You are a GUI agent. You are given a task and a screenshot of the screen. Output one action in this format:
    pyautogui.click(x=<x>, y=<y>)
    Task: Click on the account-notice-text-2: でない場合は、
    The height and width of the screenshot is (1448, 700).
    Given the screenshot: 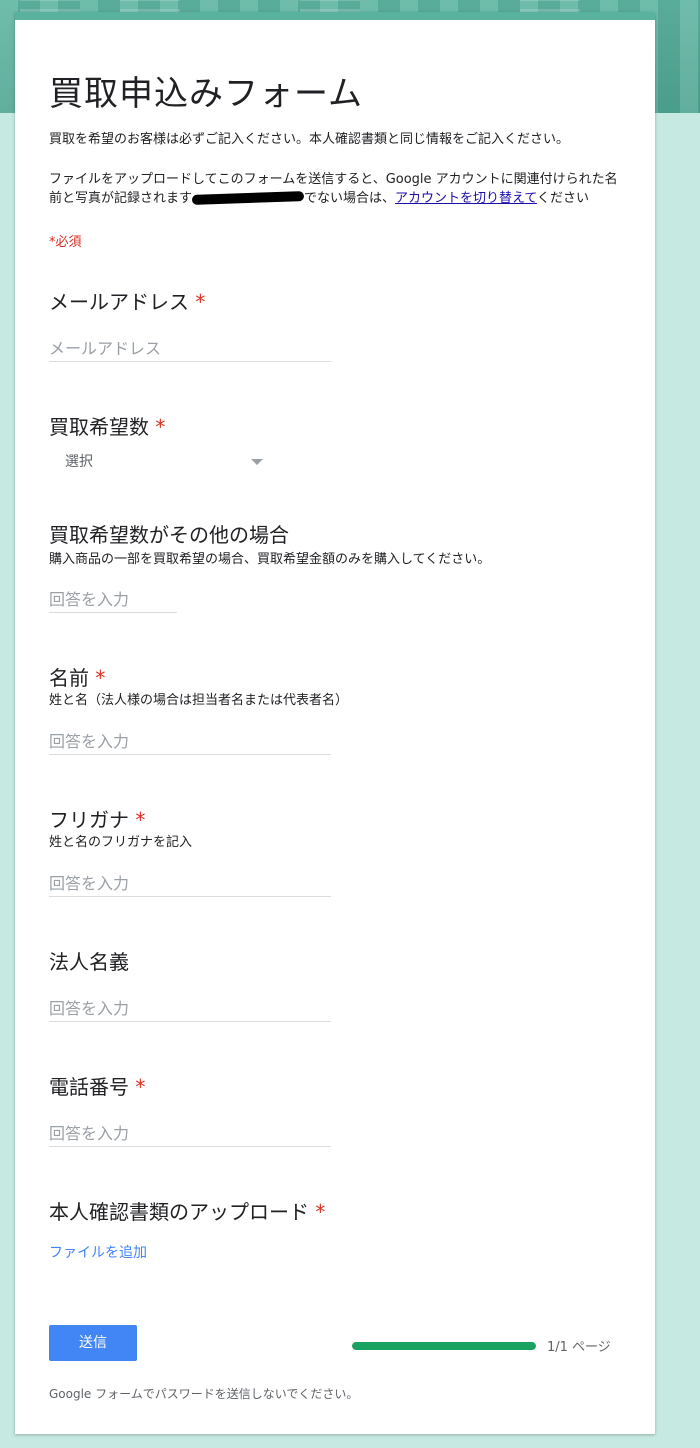 What is the action you would take?
    pyautogui.click(x=350, y=198)
    